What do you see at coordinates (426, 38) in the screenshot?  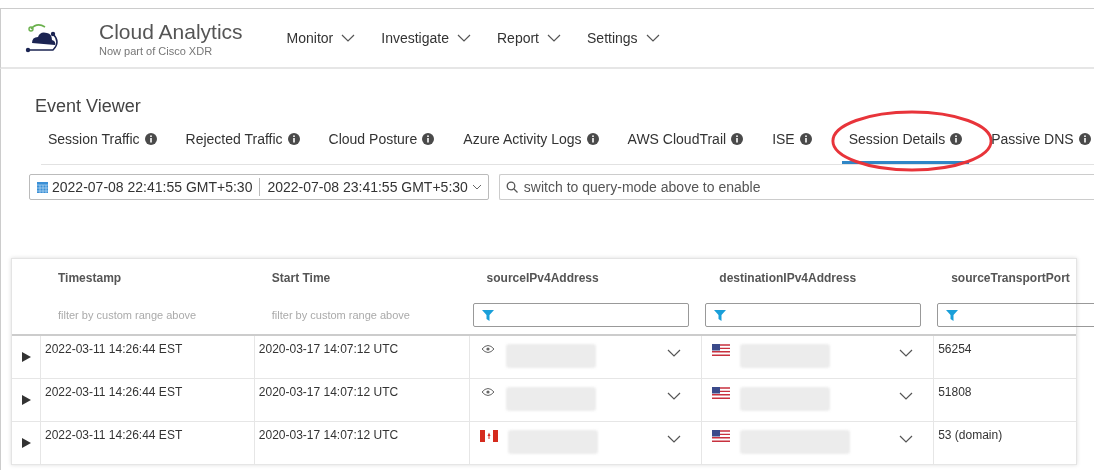 I see `menu-item: Investigate` at bounding box center [426, 38].